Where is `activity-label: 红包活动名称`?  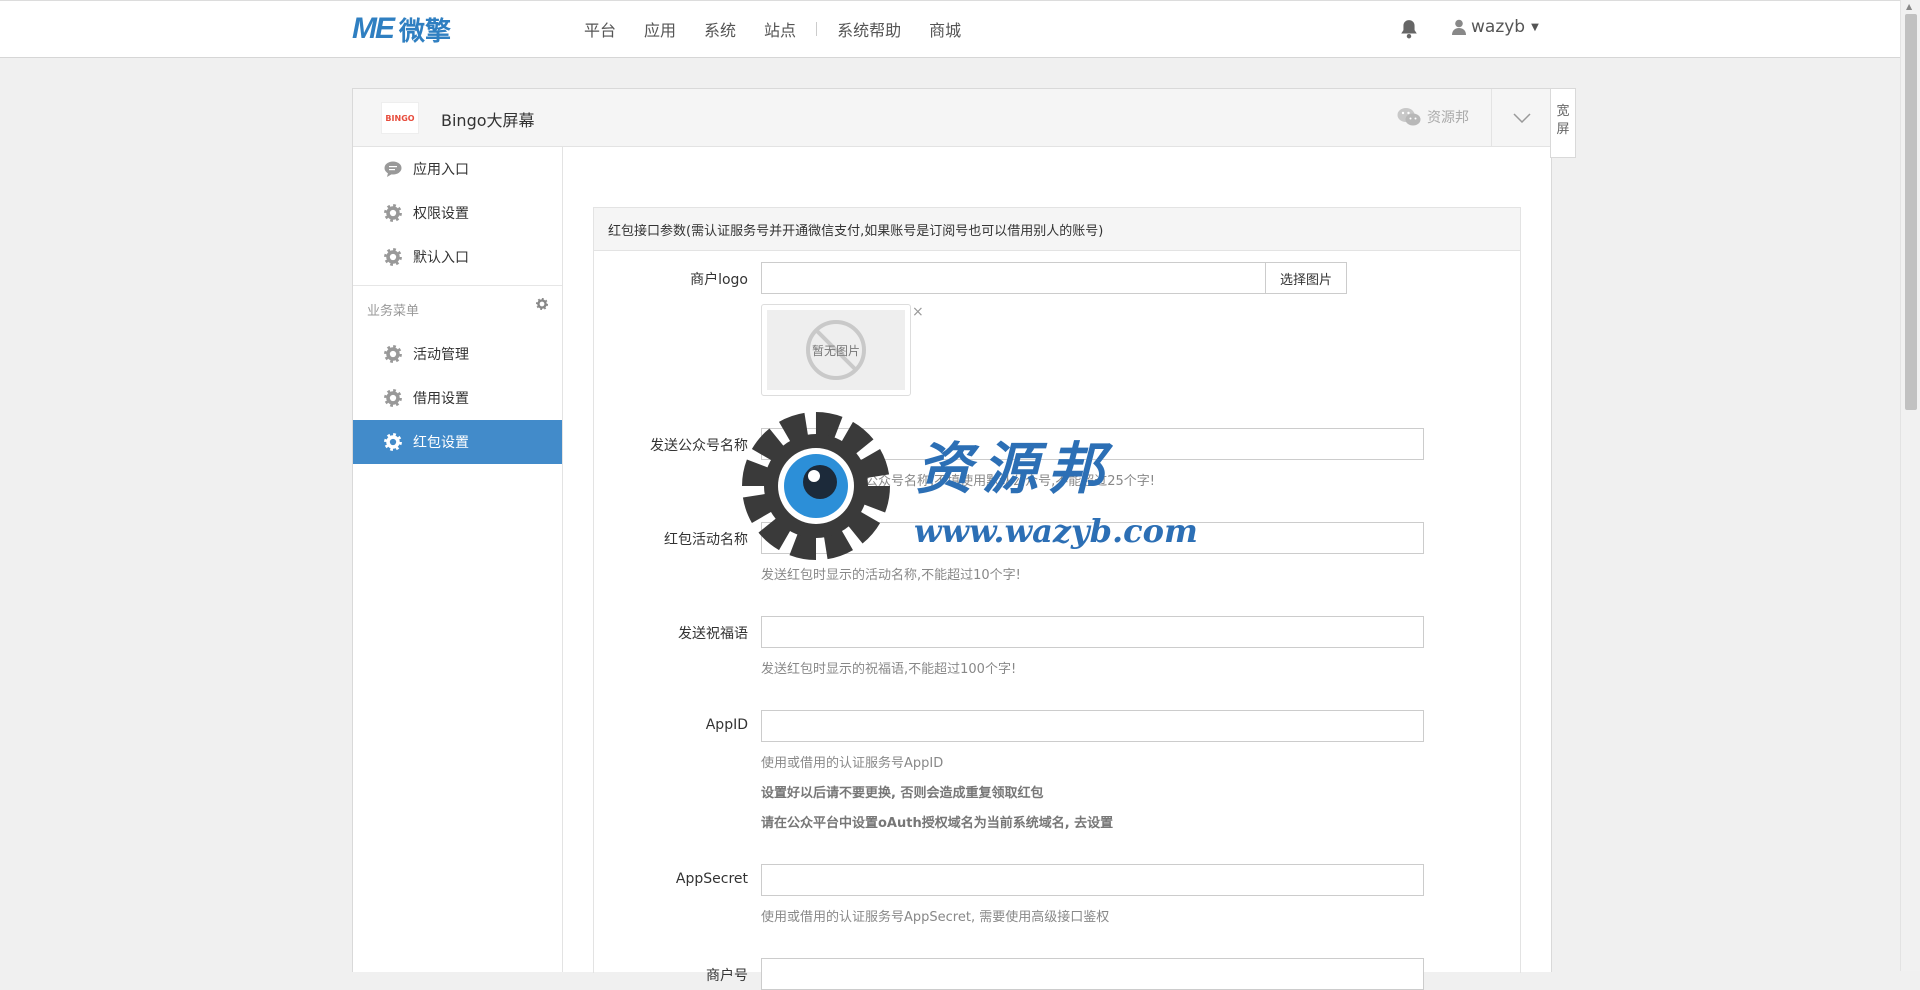
activity-label: 红包活动名称 is located at coordinates (706, 540).